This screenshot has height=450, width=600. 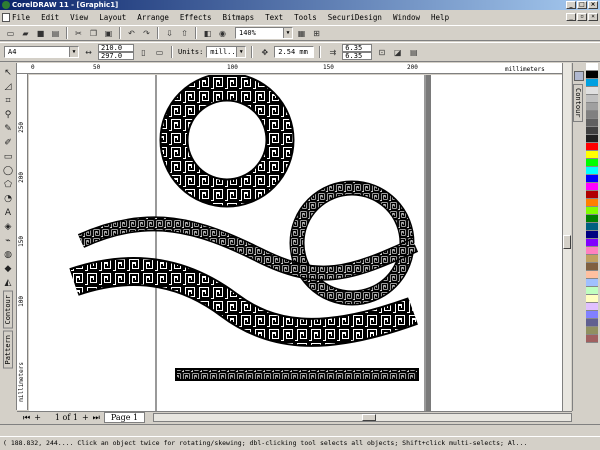 What do you see at coordinates (290, 68) in the screenshot?
I see `horizontal-ruler: 0 50 100 150 200 millimeters` at bounding box center [290, 68].